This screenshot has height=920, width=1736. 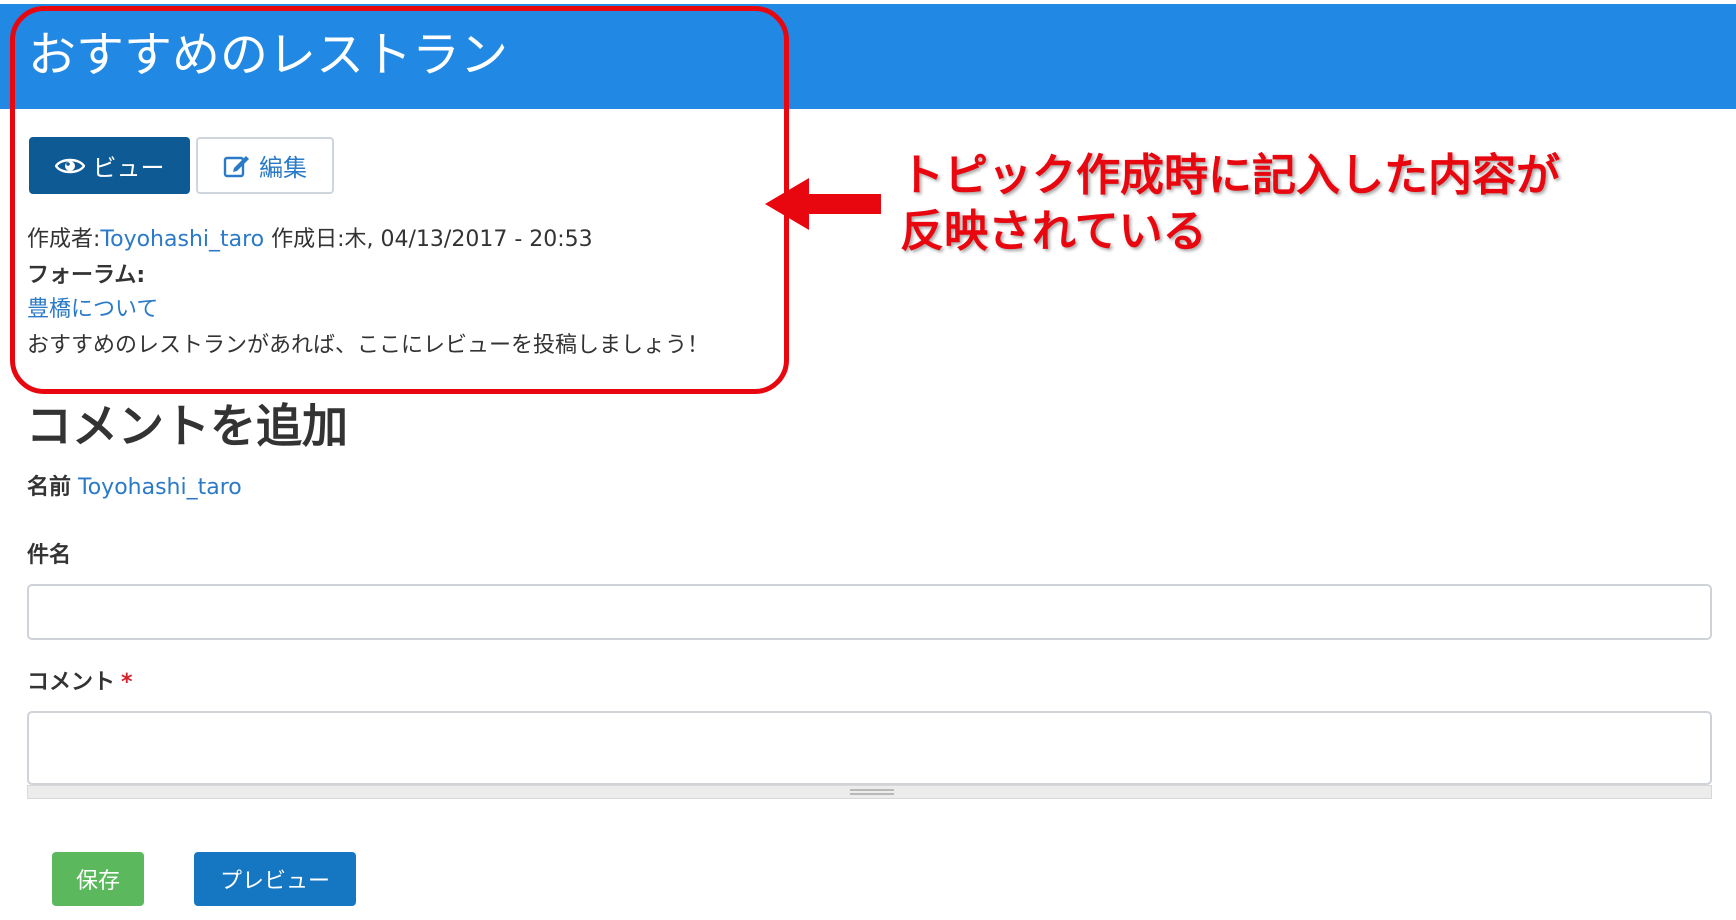 What do you see at coordinates (49, 487) in the screenshot?
I see `name-label: 名前` at bounding box center [49, 487].